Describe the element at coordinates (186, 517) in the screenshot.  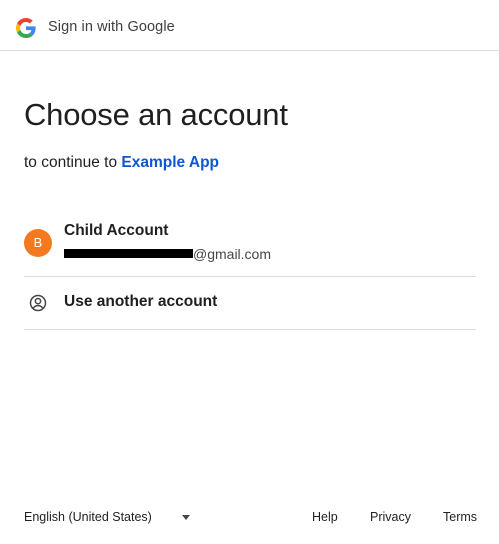
I see `caret-down-icon` at that location.